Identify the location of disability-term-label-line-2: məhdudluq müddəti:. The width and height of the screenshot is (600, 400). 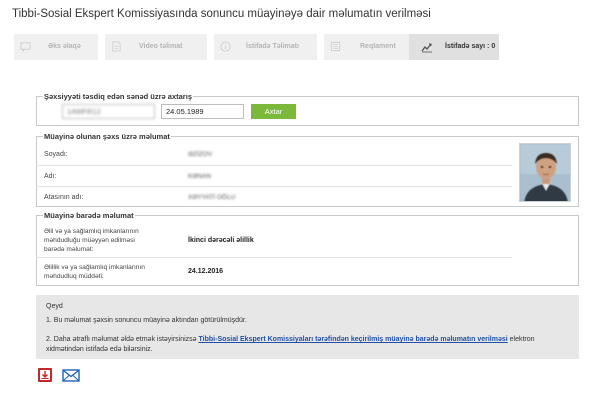
(74, 276).